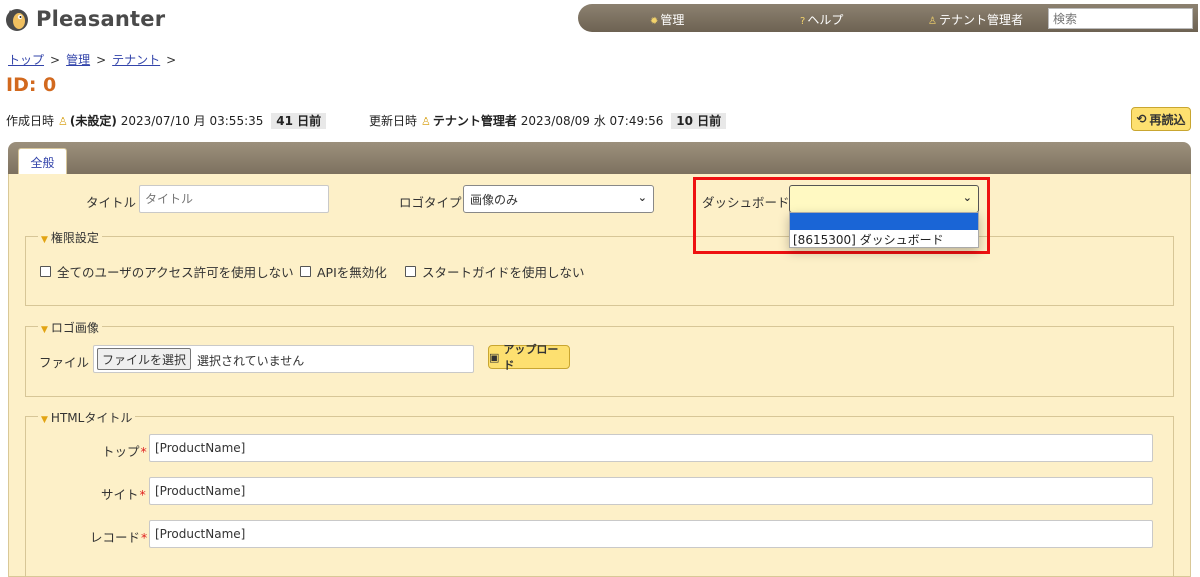 This screenshot has width=1200, height=577. I want to click on dropdown-option-blank, so click(884, 221).